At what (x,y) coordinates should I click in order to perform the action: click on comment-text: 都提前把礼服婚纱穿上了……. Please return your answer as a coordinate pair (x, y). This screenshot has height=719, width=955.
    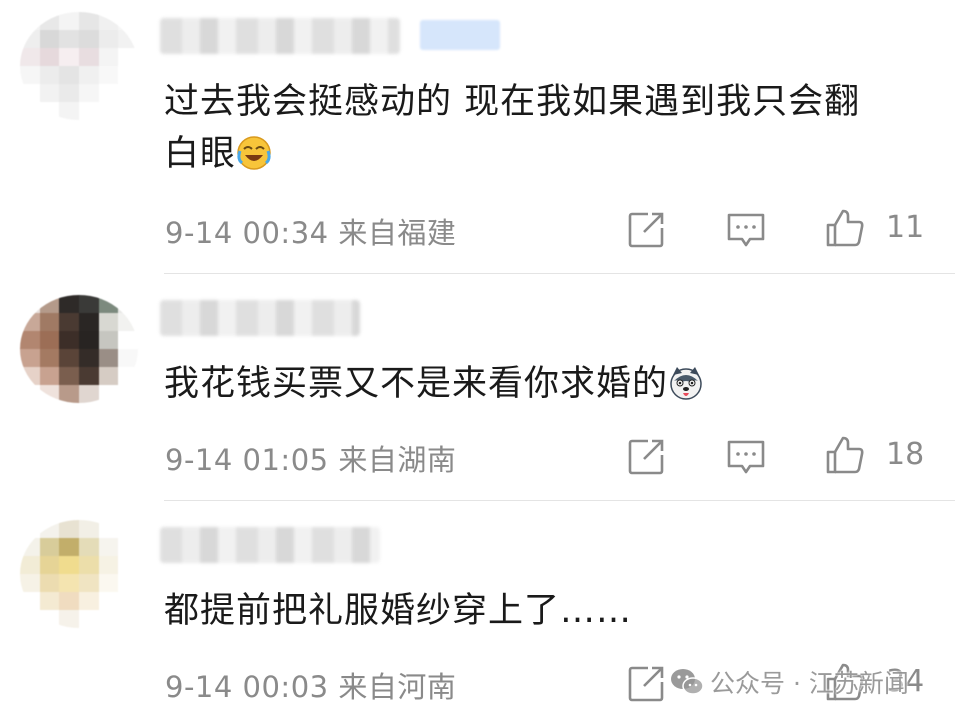
    Looking at the image, I should click on (398, 611).